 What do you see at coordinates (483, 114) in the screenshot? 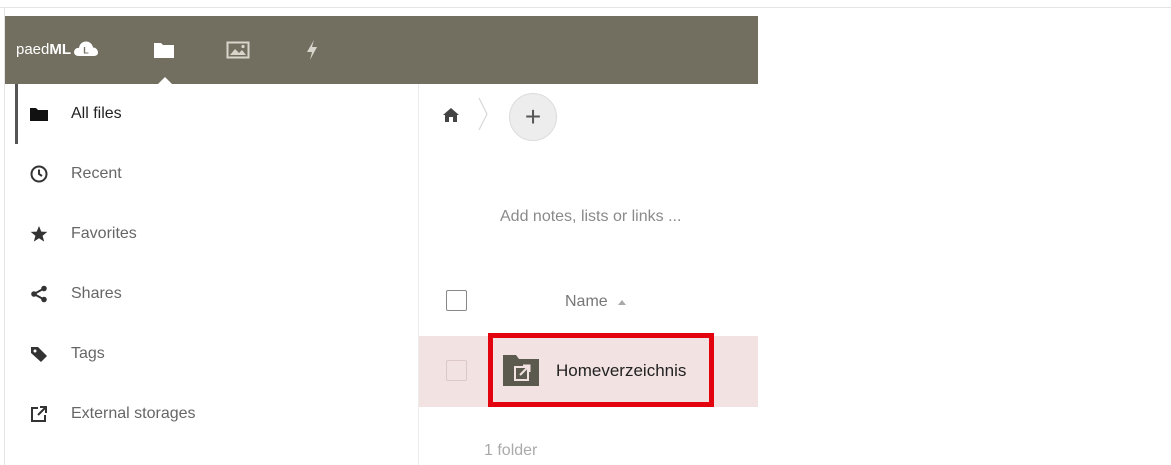
I see `breadcrumb-separator` at bounding box center [483, 114].